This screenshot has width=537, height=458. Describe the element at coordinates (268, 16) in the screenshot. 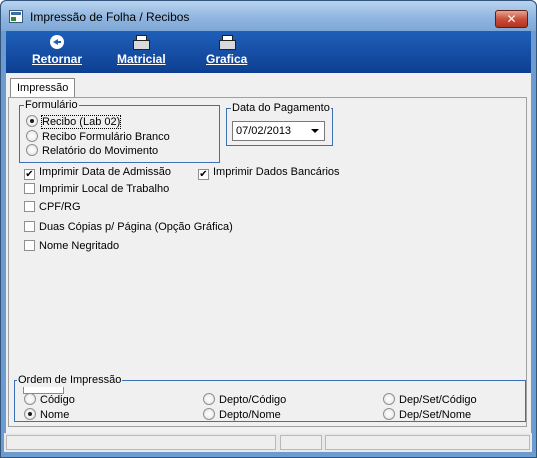

I see `title-bar: Impressão de Folha / Recibos ✕` at that location.